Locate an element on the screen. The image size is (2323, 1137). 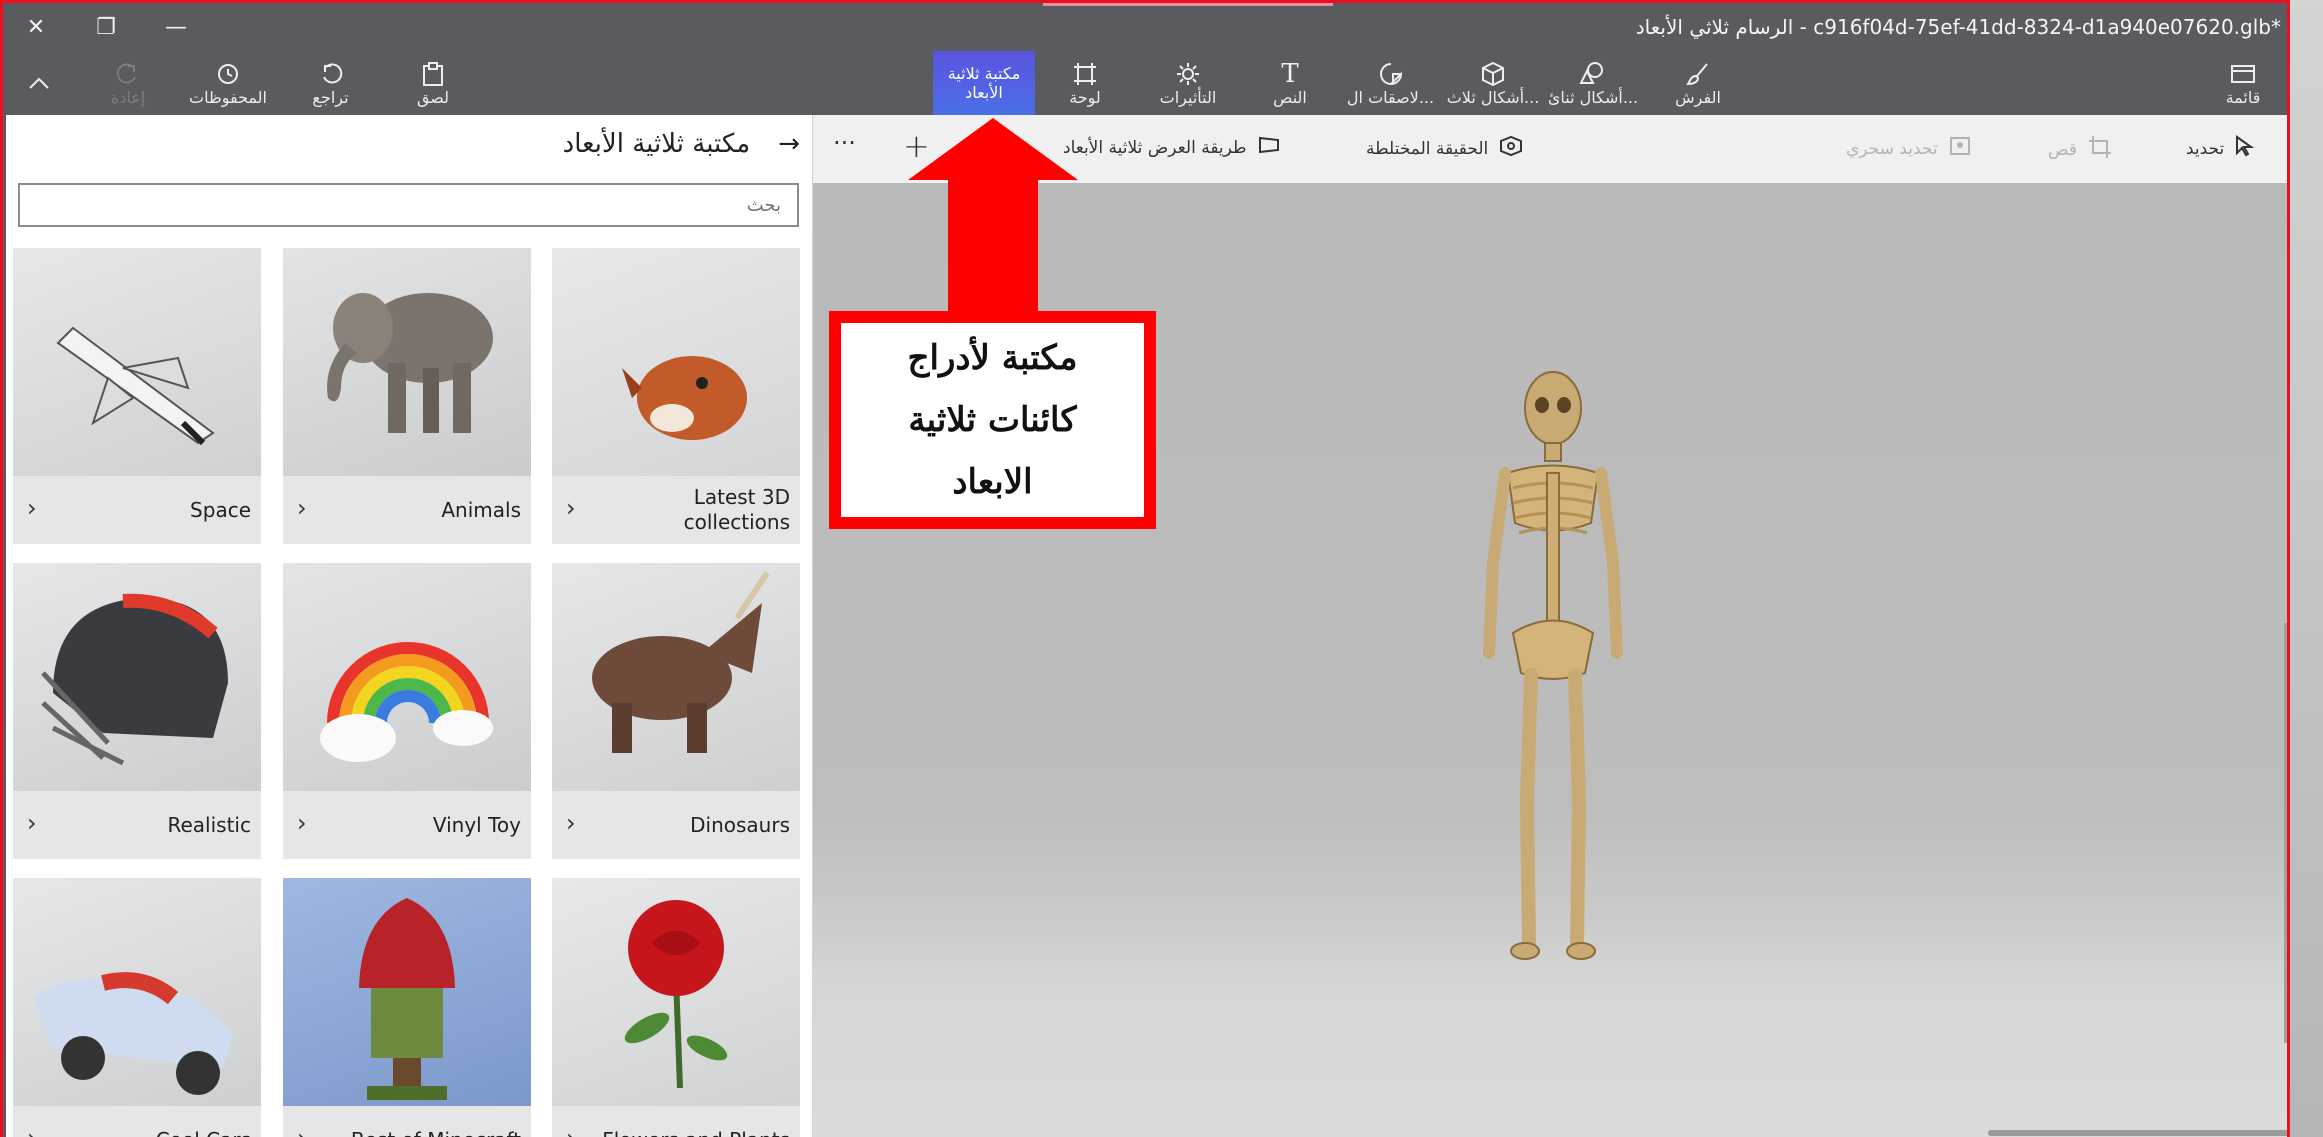
folder-icon is located at coordinates (2243, 74).